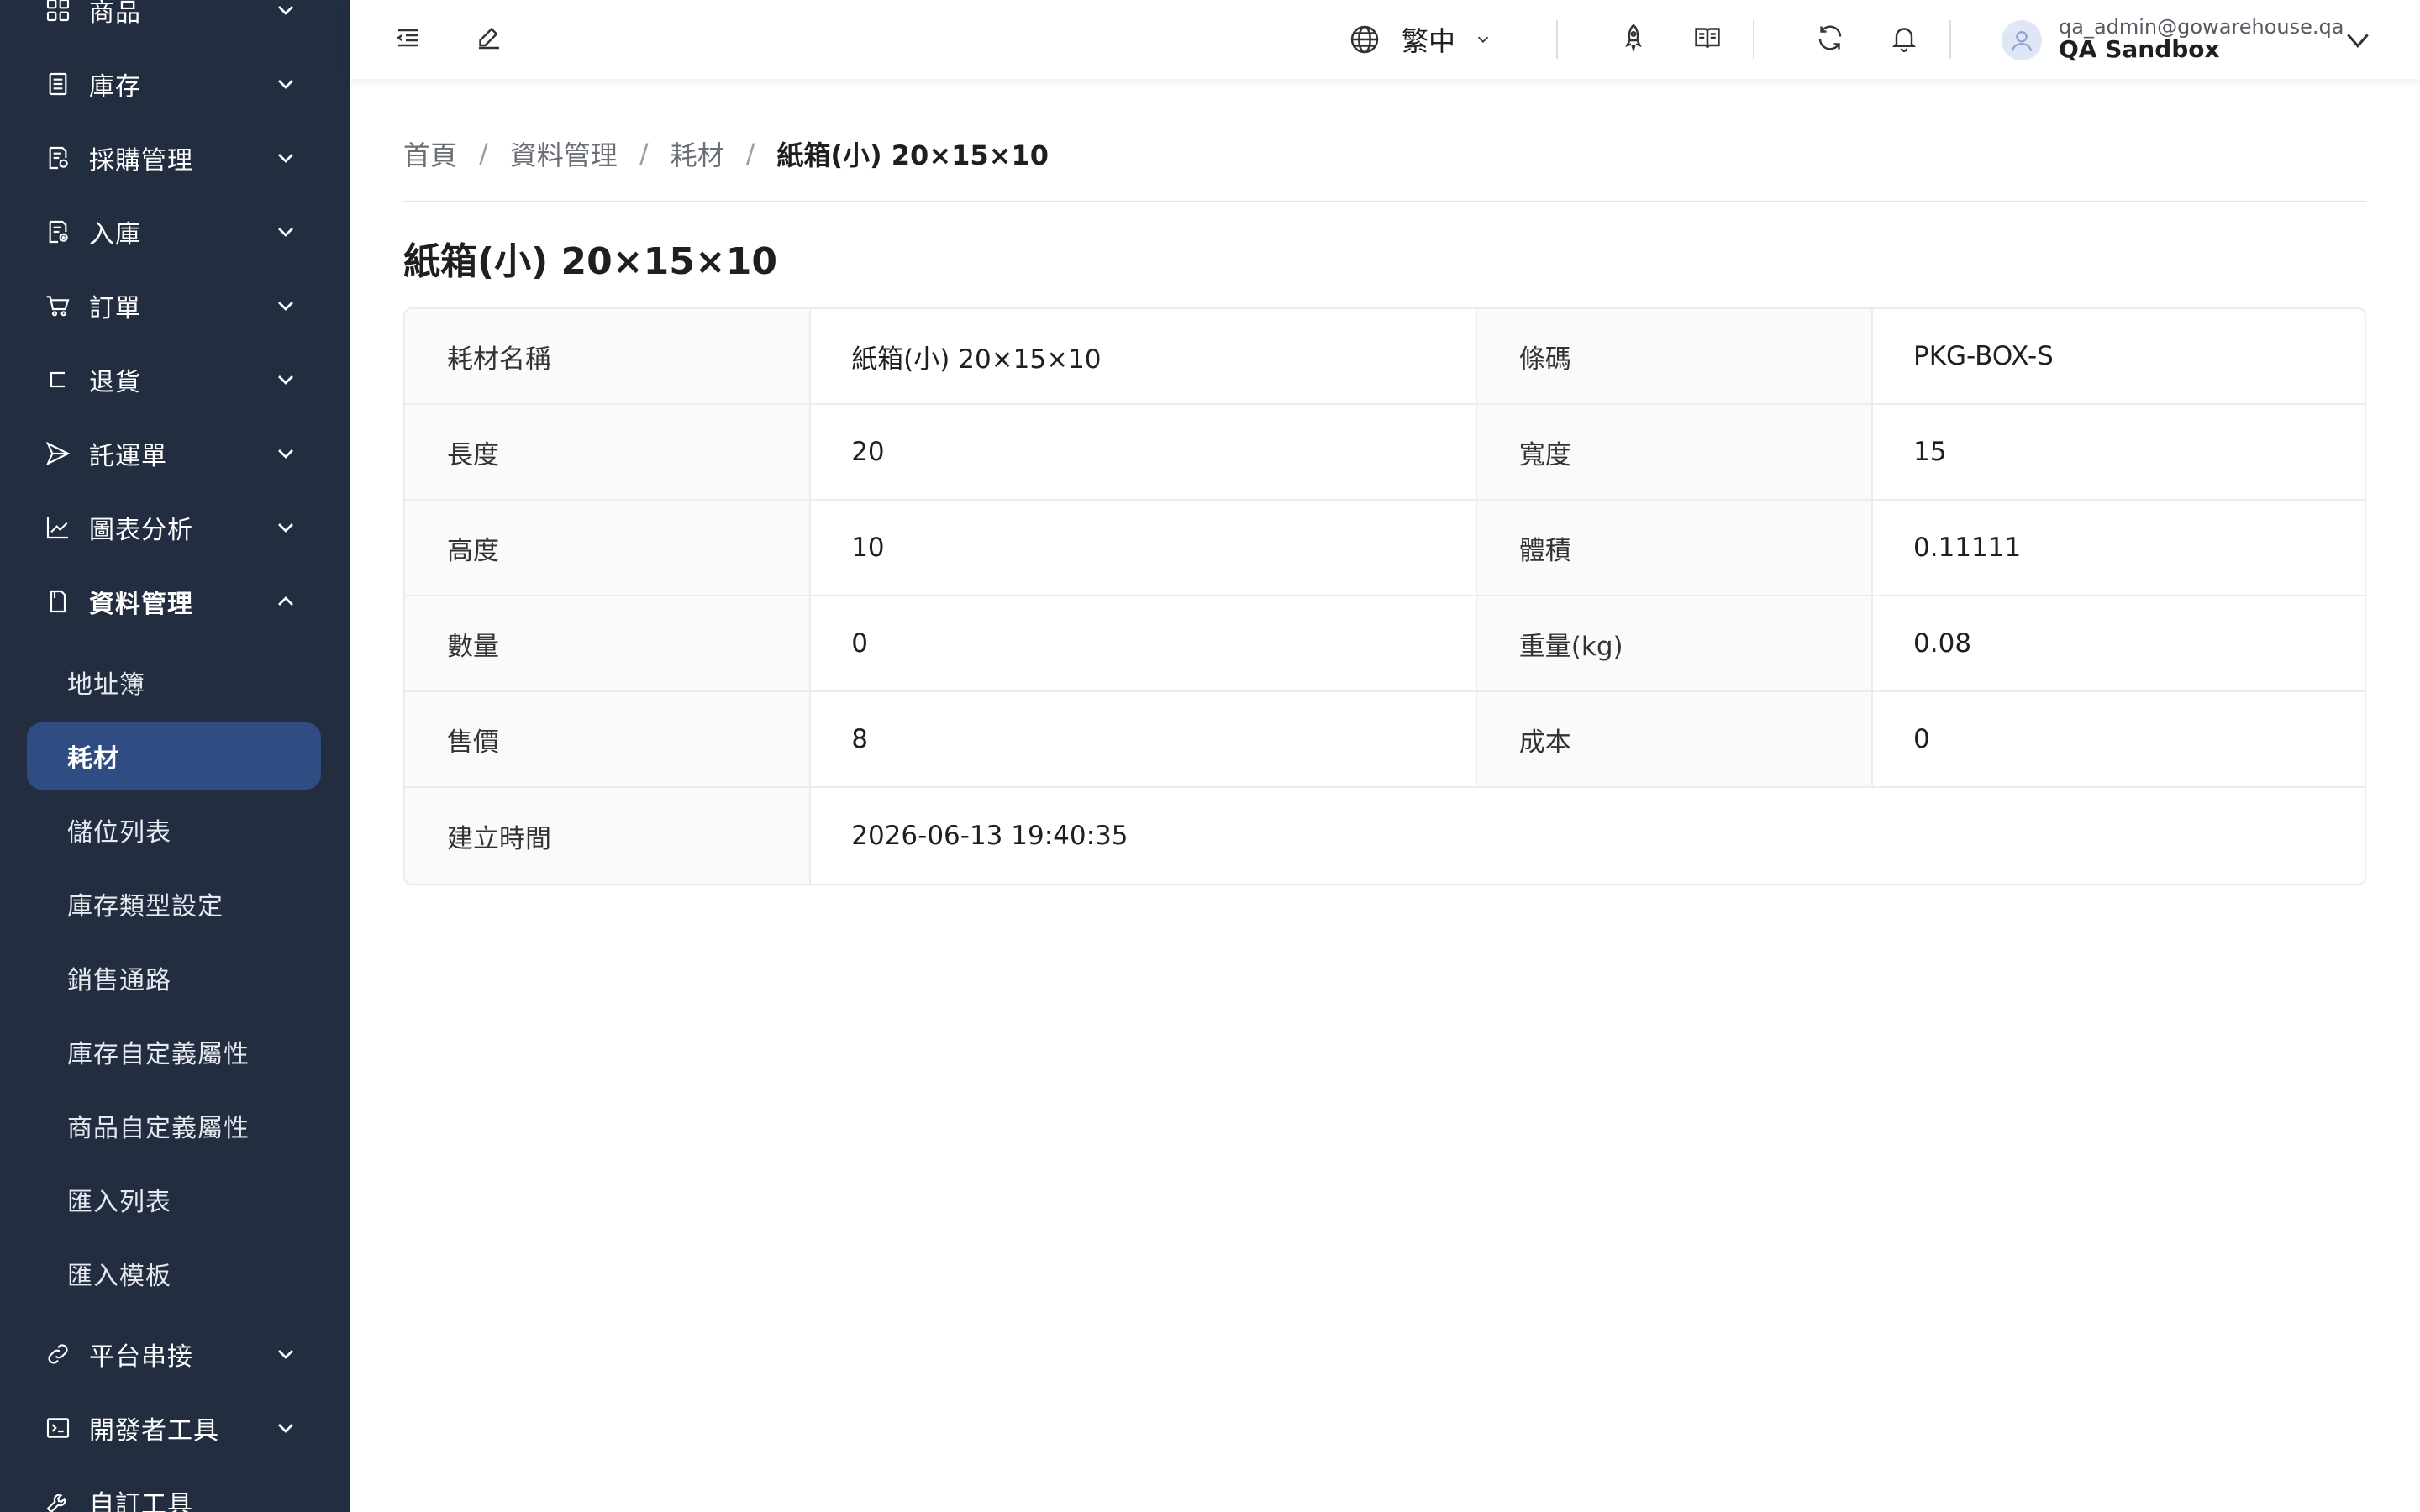  I want to click on refresh-button, so click(1830, 39).